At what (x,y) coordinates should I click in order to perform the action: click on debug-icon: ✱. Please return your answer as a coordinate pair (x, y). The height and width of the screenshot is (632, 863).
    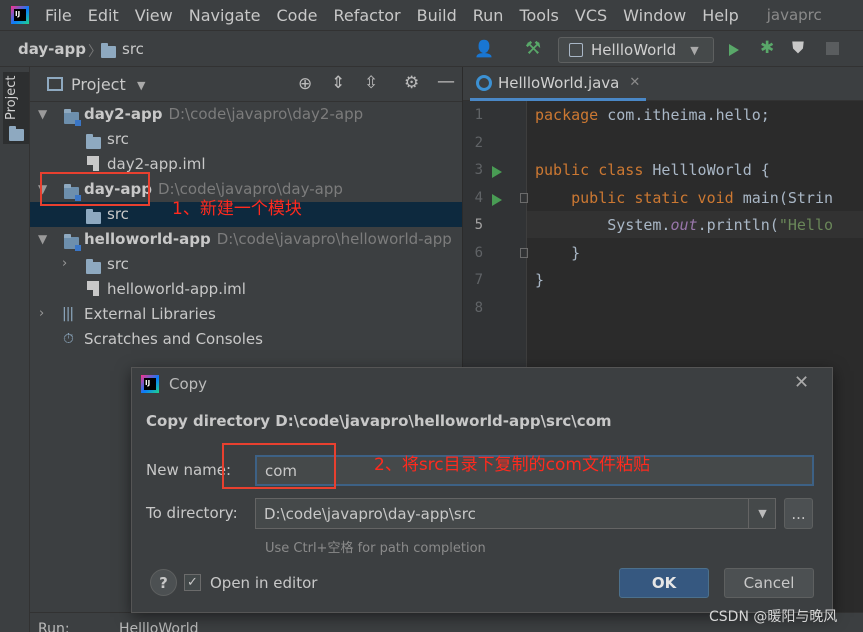
    Looking at the image, I should click on (767, 48).